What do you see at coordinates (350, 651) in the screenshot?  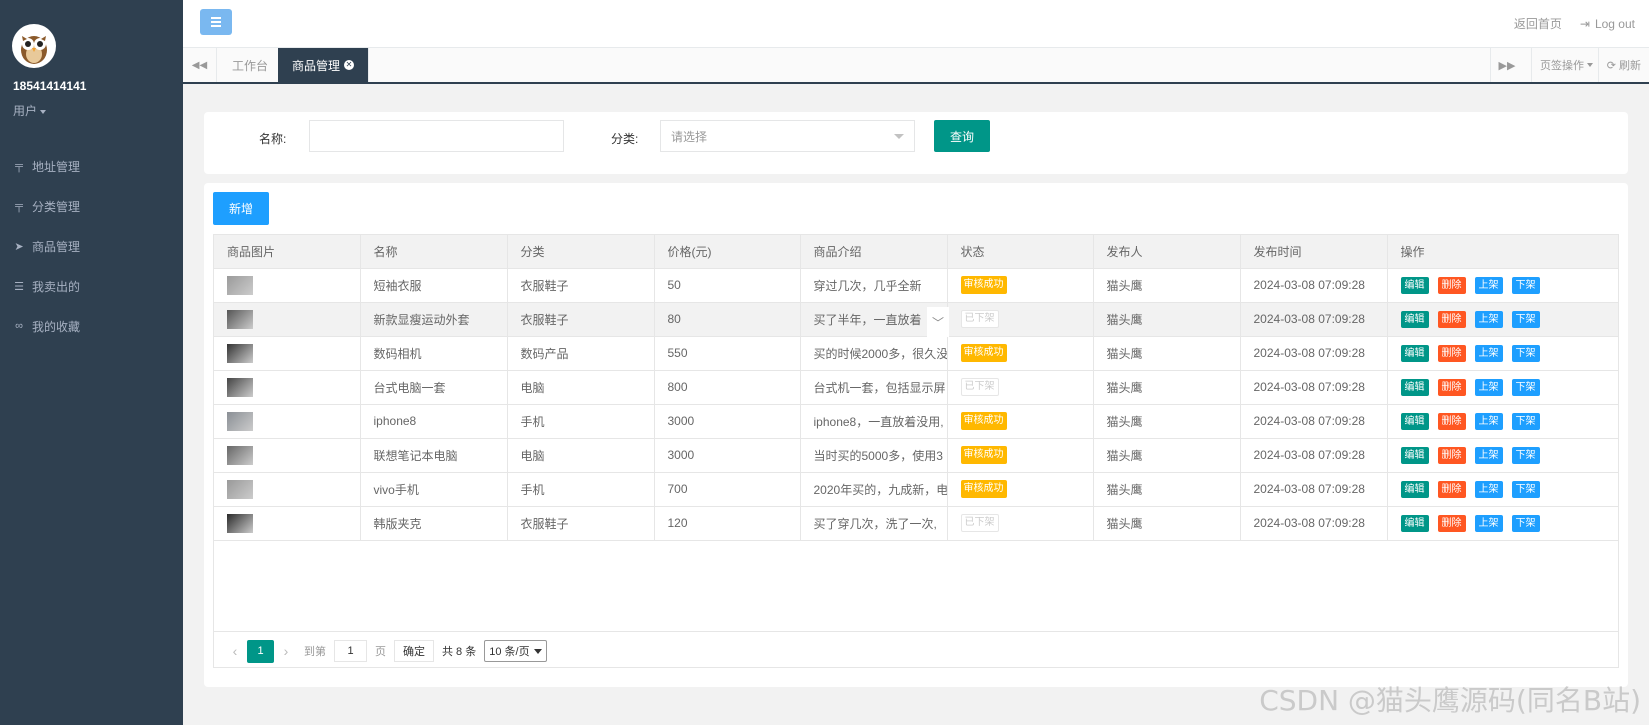 I see `goto-page-input: 1` at bounding box center [350, 651].